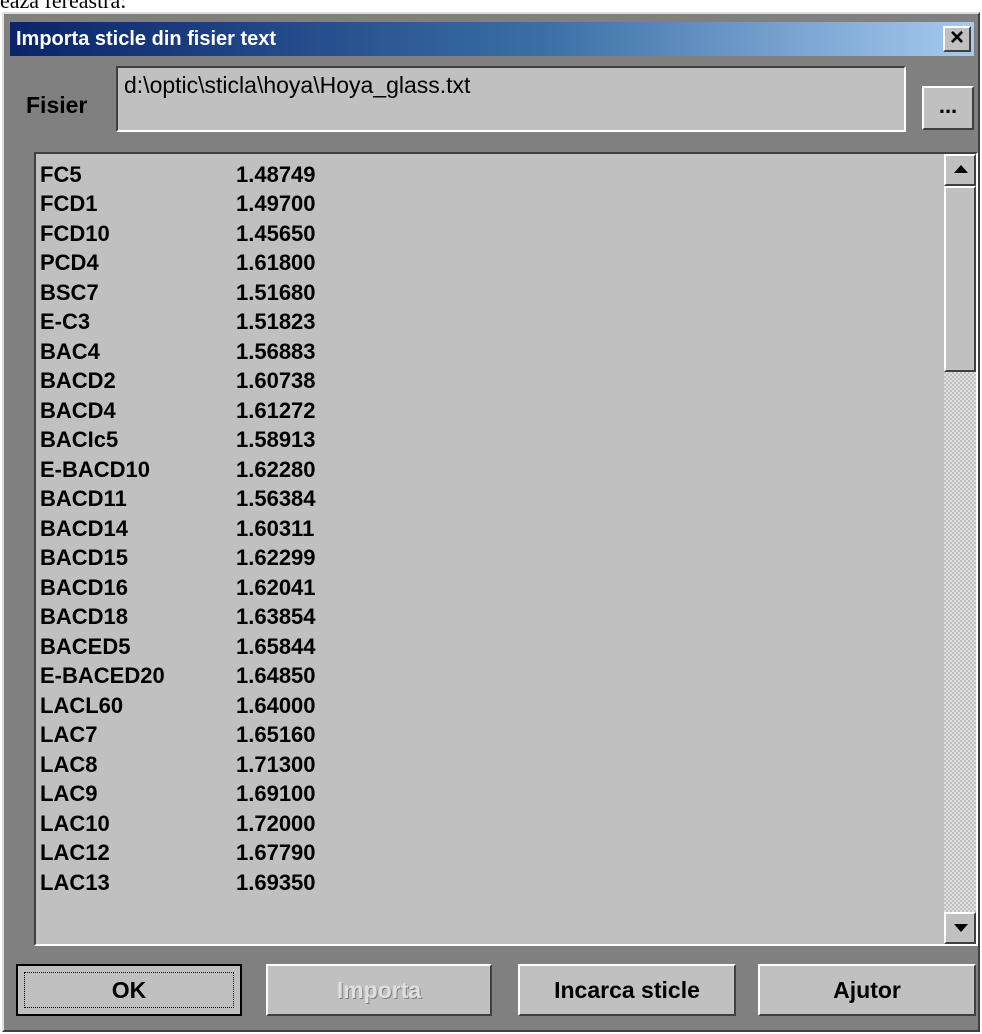 This screenshot has height=1034, width=982. Describe the element at coordinates (65, 322) in the screenshot. I see `glass-name: E-C3` at that location.